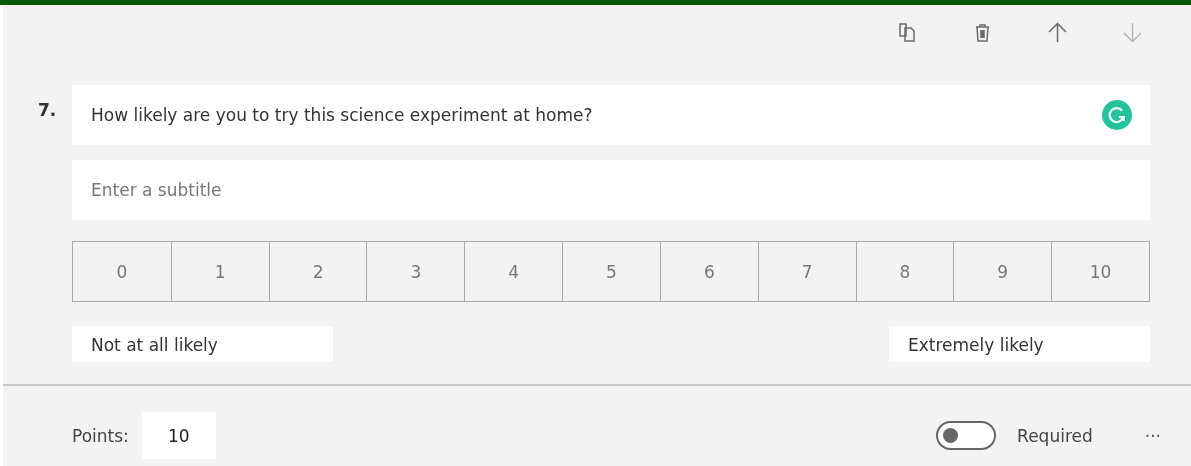 The height and width of the screenshot is (466, 1191). What do you see at coordinates (1117, 115) in the screenshot?
I see `grammar-check-icon` at bounding box center [1117, 115].